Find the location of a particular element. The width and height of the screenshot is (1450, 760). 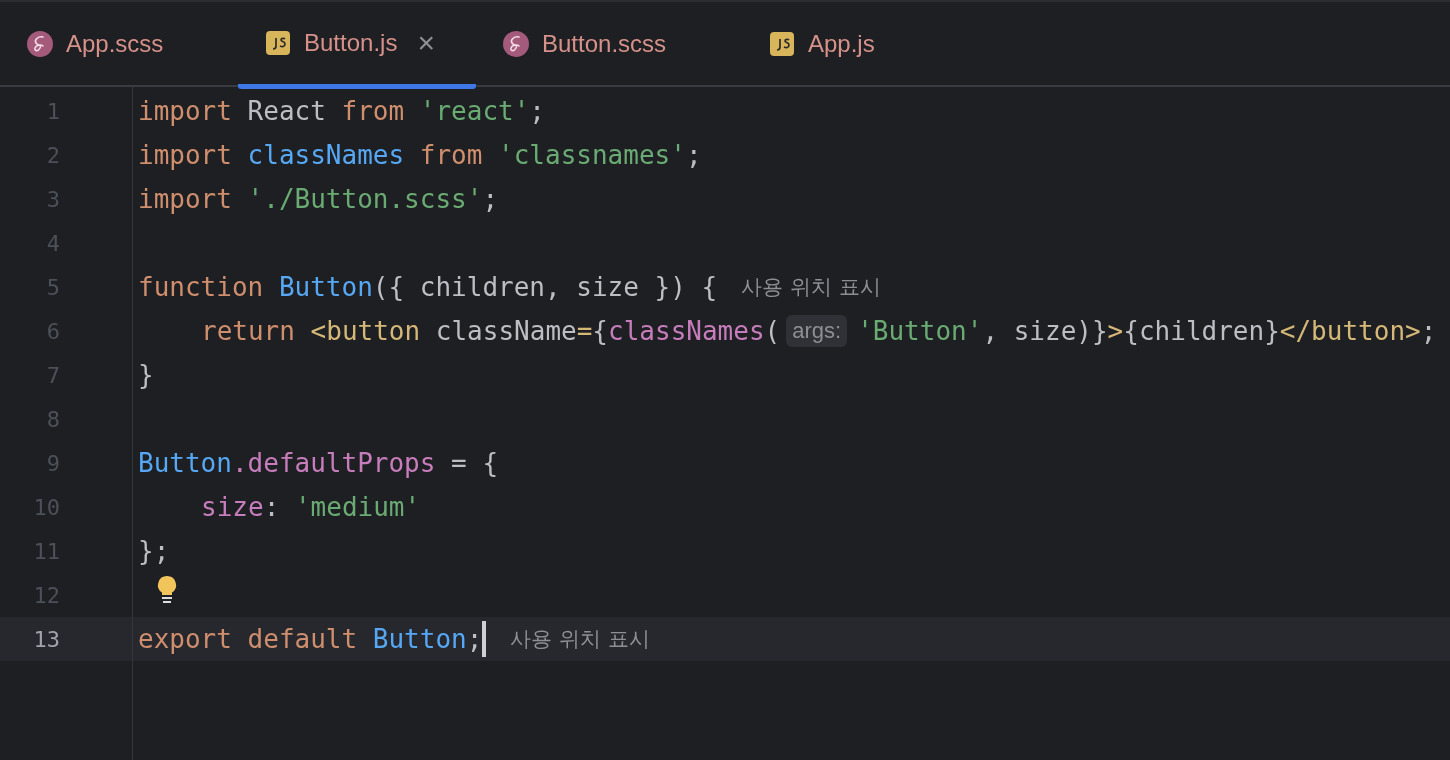

editor-tab: Button.scss is located at coordinates (609, 43).